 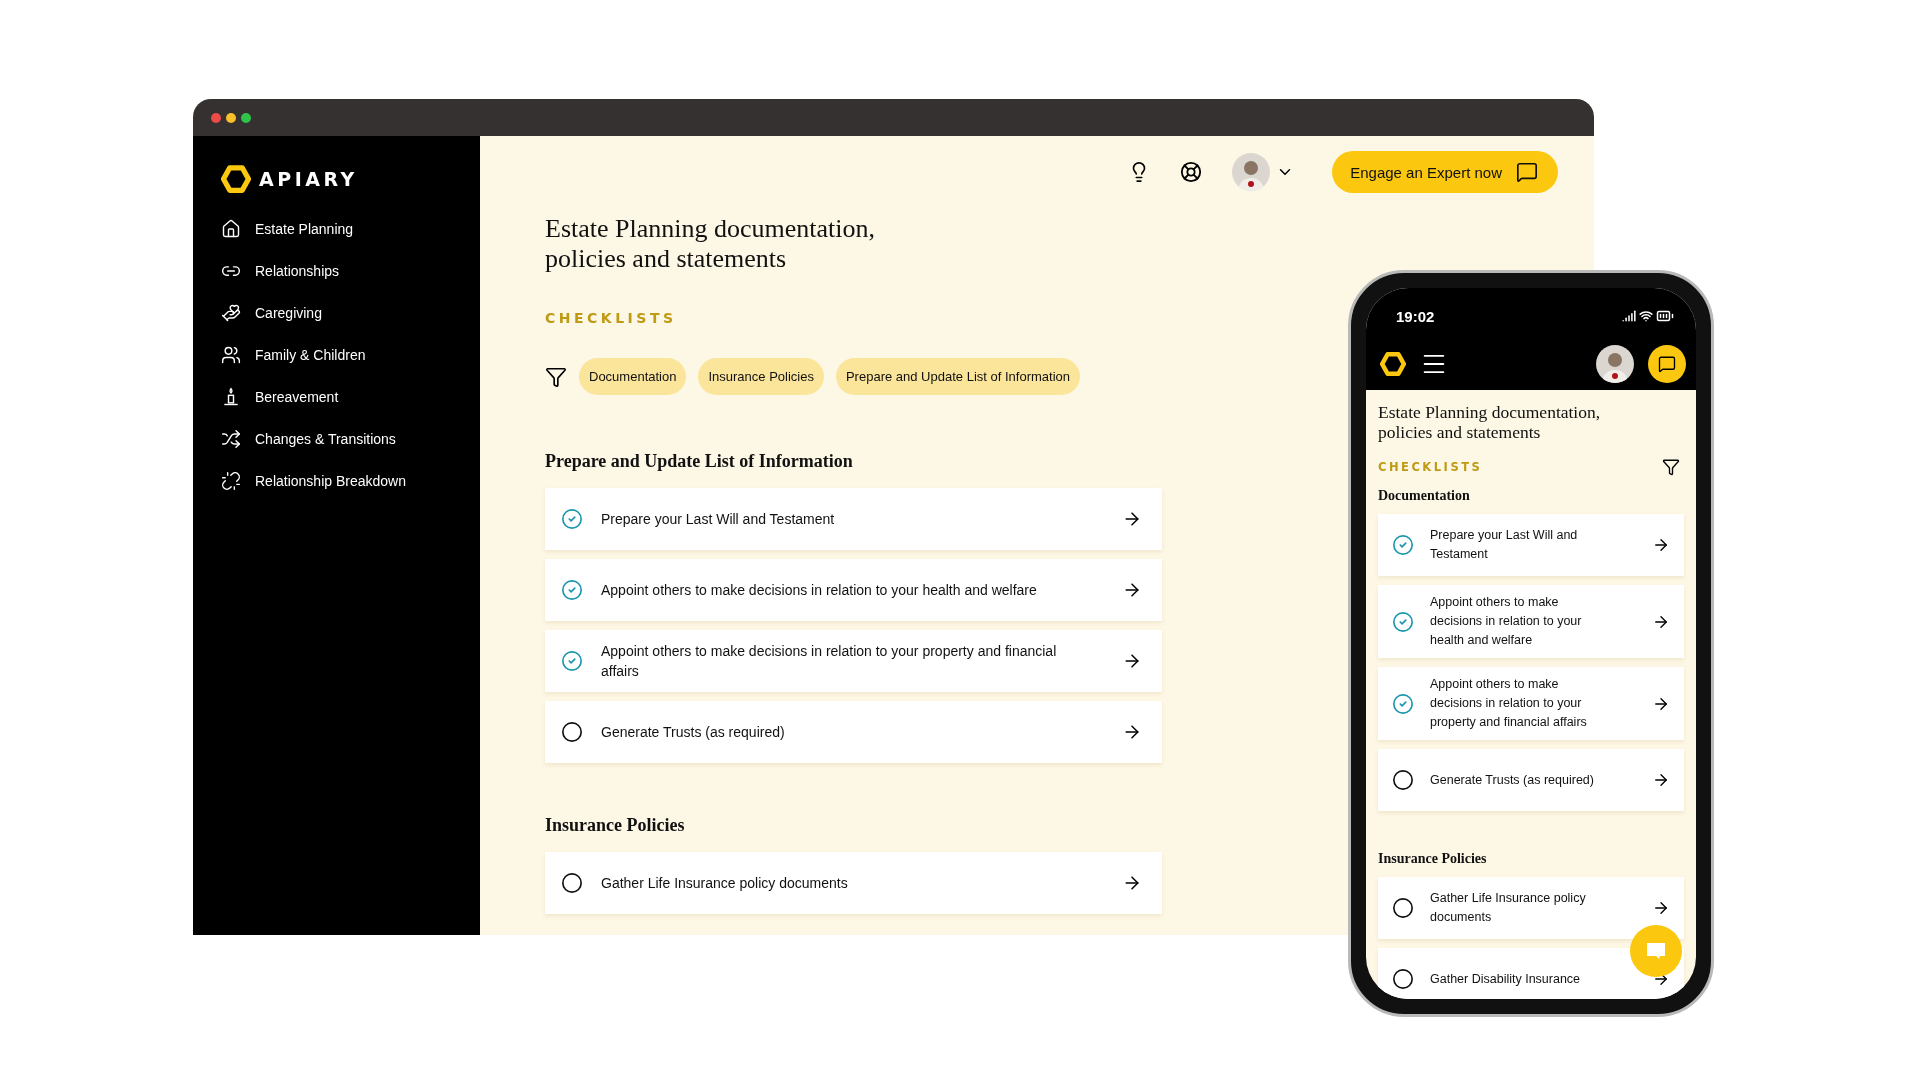 I want to click on avatar, so click(x=1615, y=364).